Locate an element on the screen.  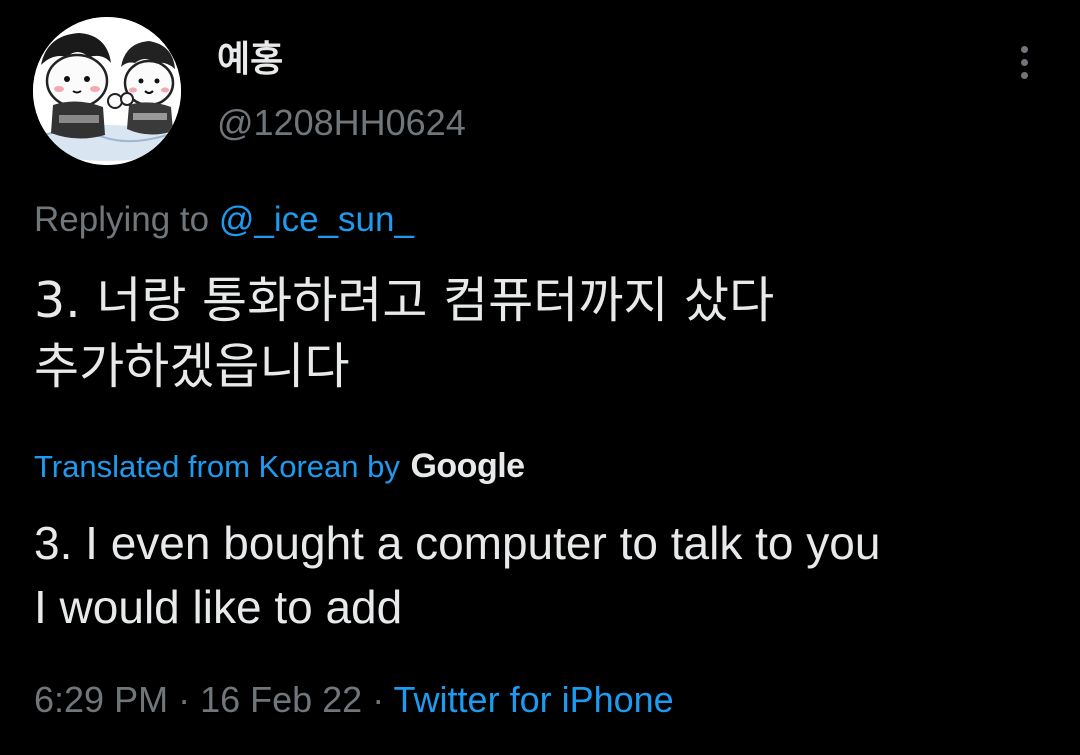
translation-label: Translated from Korean by is located at coordinates (221, 466).